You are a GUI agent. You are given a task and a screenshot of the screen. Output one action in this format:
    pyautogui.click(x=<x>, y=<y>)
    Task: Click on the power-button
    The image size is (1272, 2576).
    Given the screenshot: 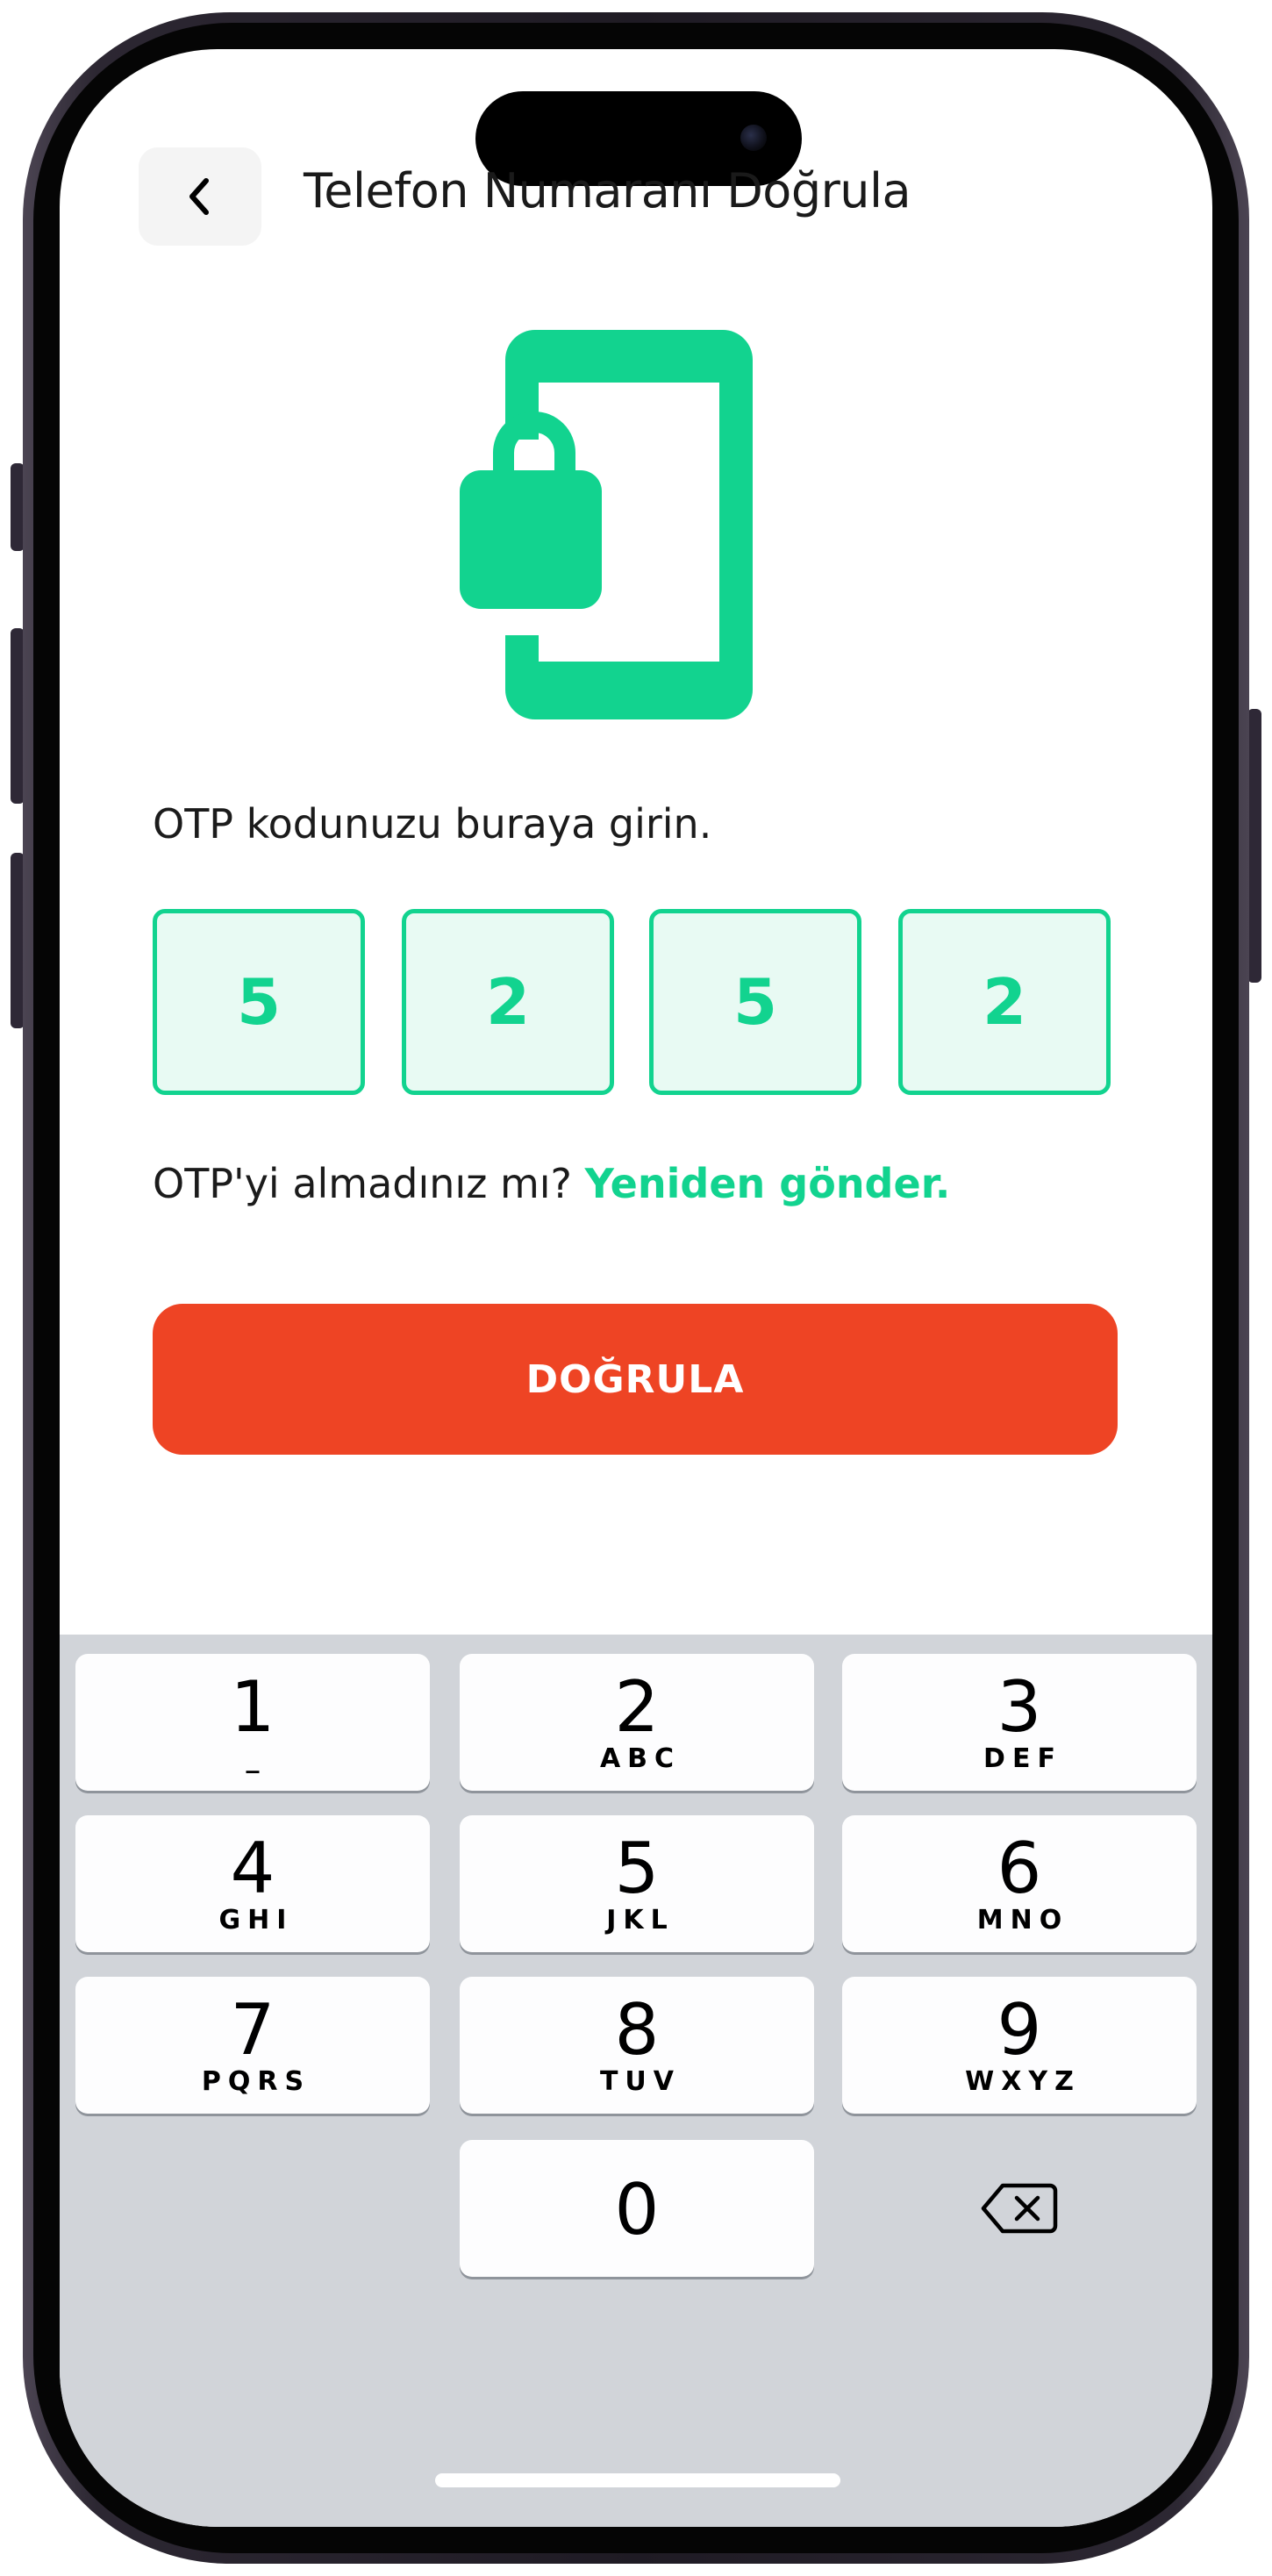 What is the action you would take?
    pyautogui.click(x=1254, y=846)
    